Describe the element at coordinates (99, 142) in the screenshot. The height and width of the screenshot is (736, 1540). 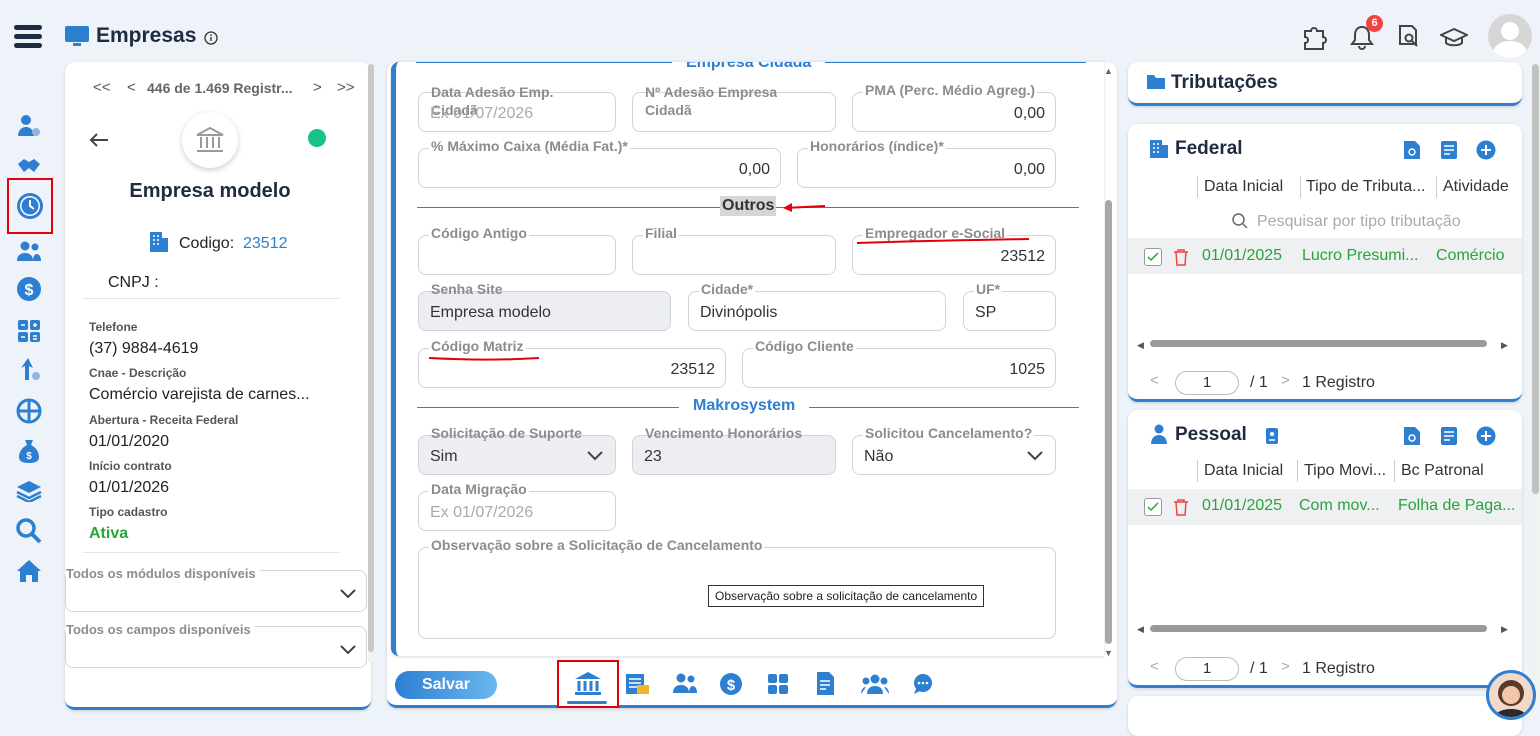
I see `back-arrow-icon` at that location.